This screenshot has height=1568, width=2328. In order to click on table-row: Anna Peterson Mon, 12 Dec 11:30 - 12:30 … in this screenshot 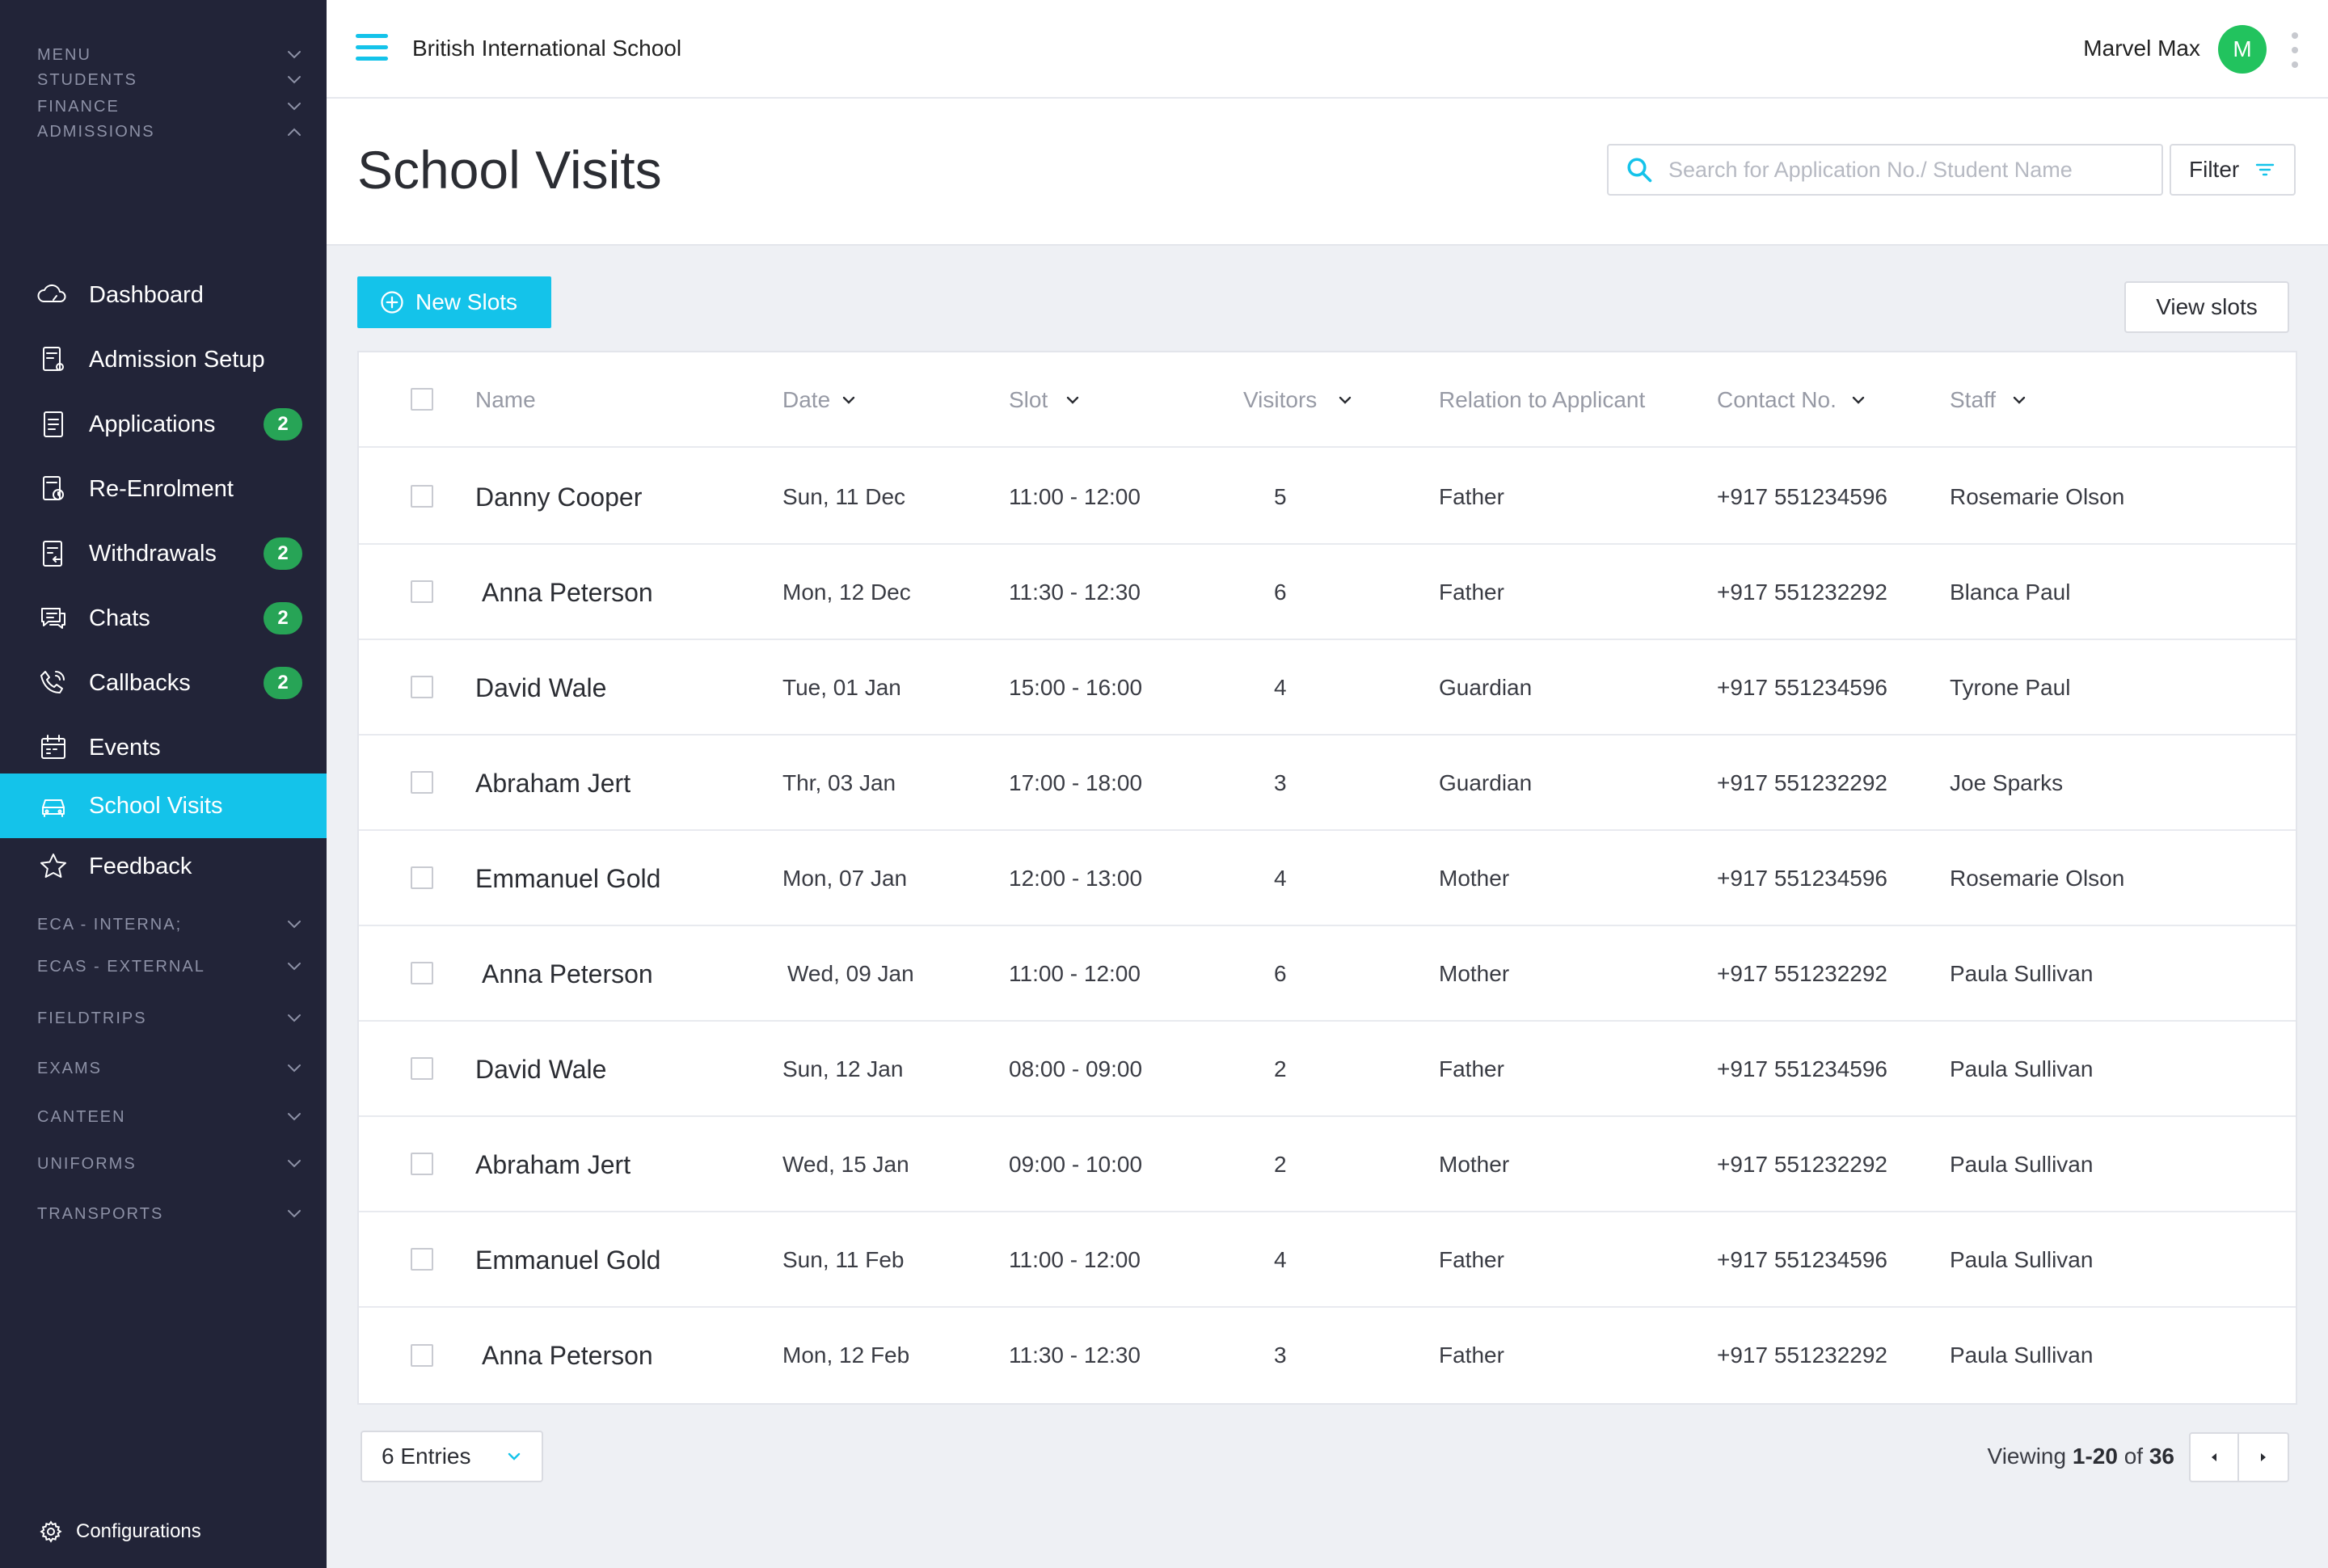, I will do `click(1327, 592)`.